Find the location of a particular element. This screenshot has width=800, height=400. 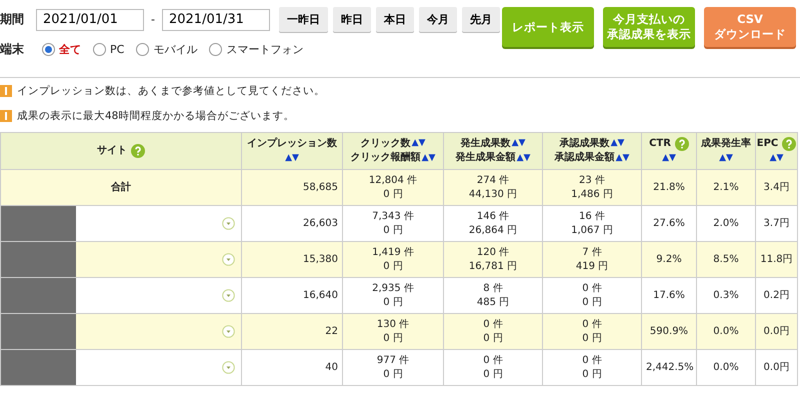

table-cell: 2,442.5% is located at coordinates (669, 368).